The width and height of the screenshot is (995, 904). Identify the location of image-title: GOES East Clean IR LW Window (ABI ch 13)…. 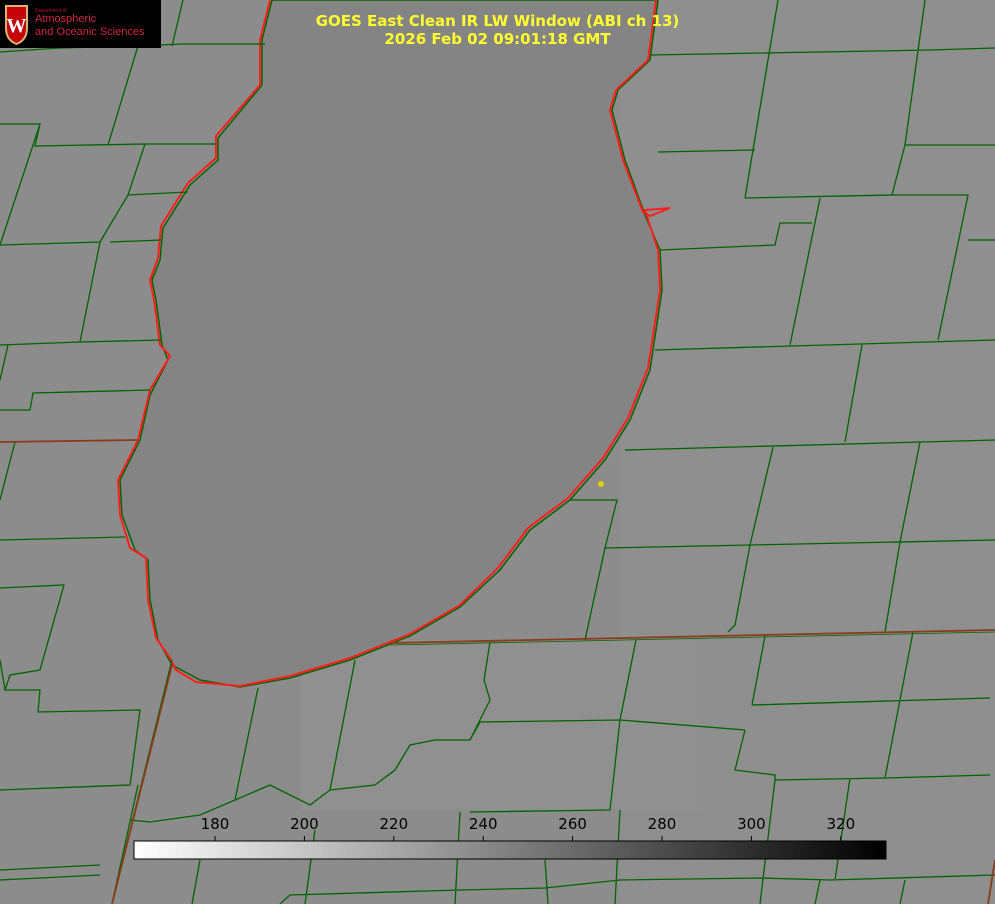
(497, 30).